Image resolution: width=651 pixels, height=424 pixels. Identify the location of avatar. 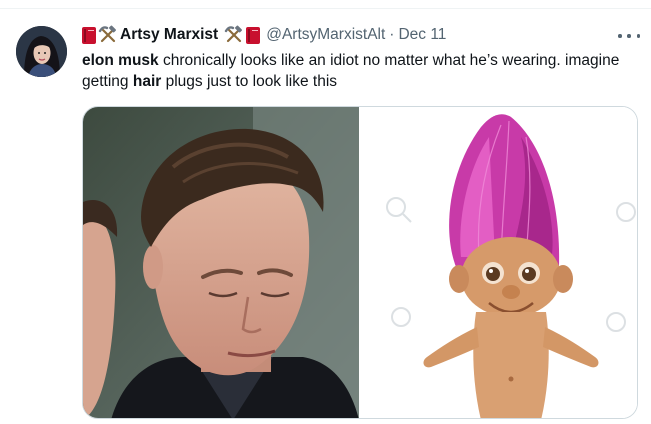
(41, 51).